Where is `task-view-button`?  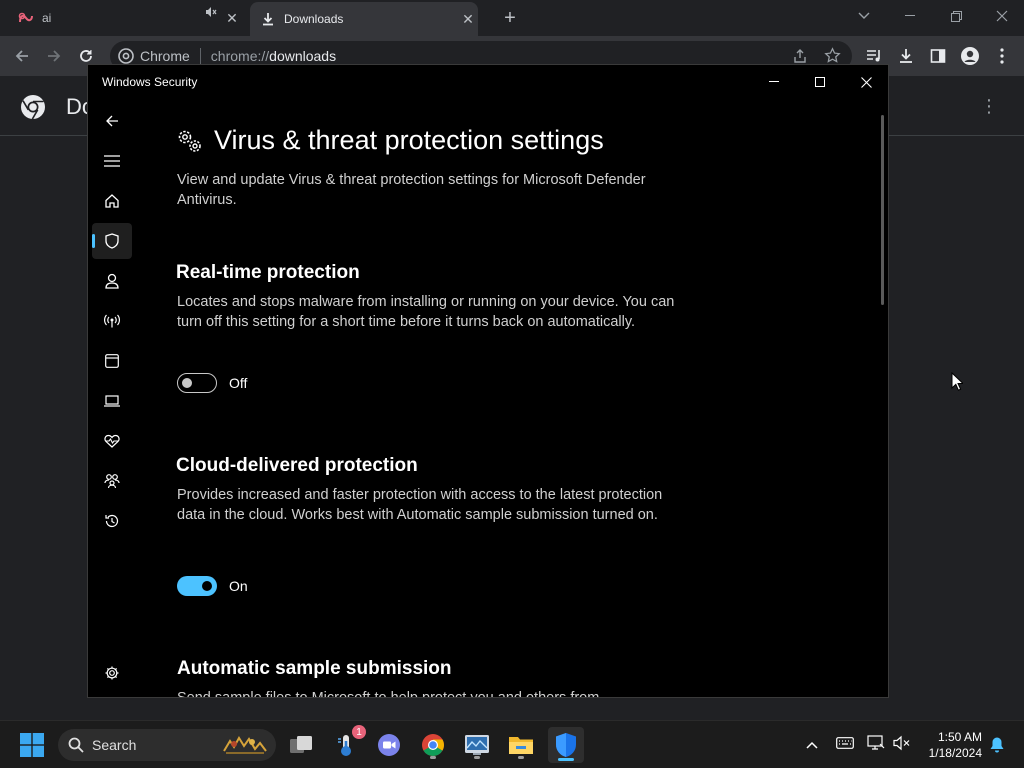 task-view-button is located at coordinates (301, 745).